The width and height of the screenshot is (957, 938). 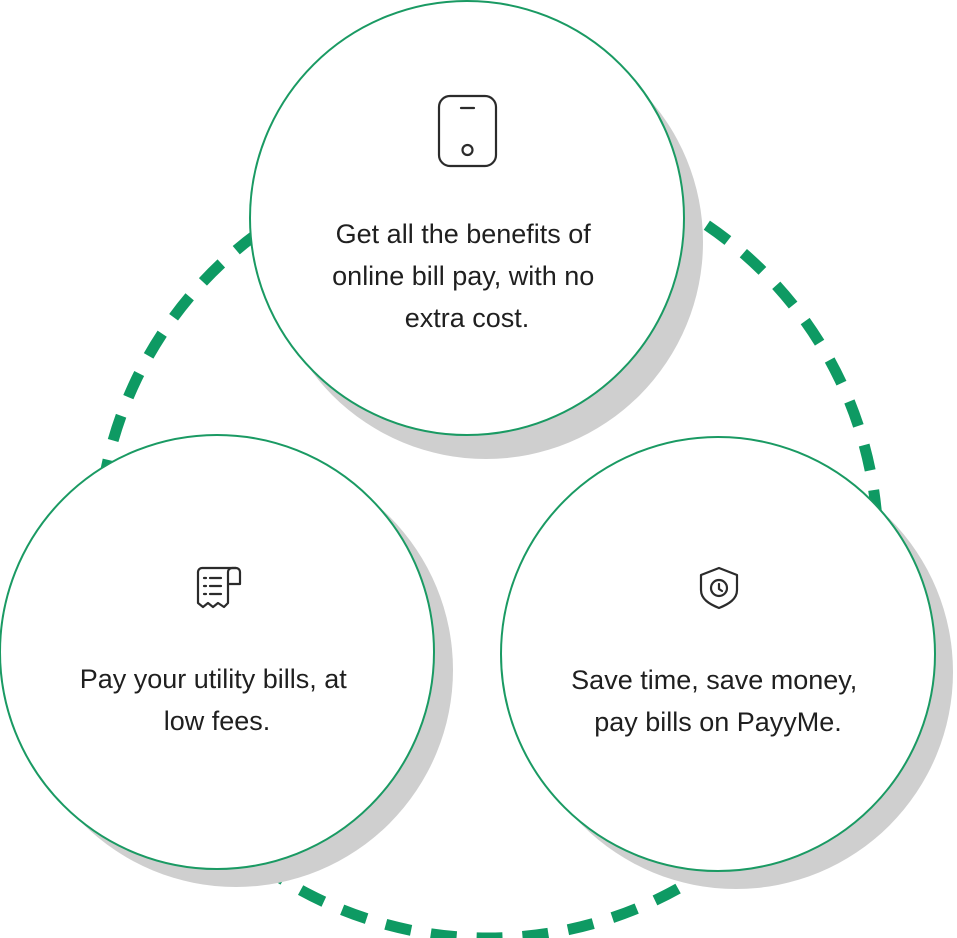 I want to click on card-text-line: low fees., so click(x=217, y=721).